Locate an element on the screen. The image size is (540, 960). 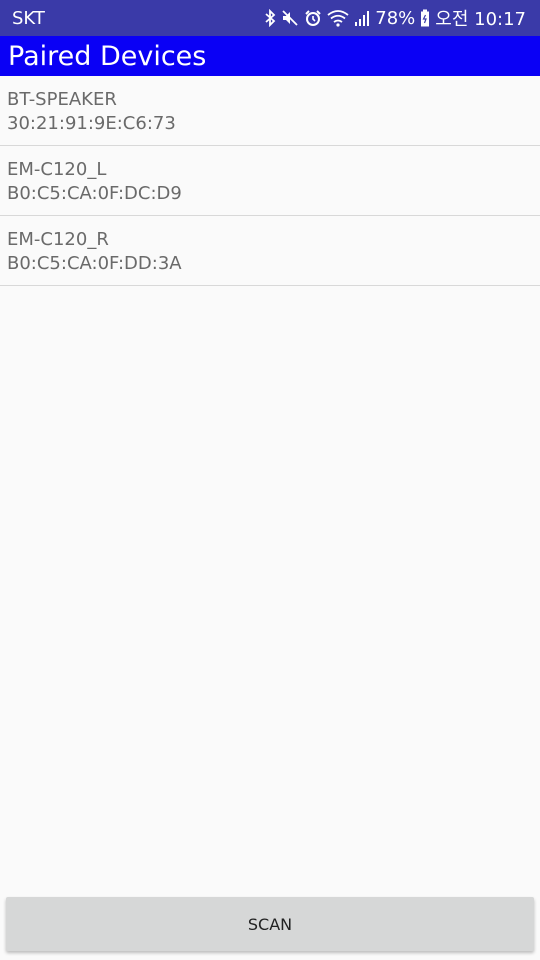
device-address: 30:21:91:9E:C6:73 is located at coordinates (91, 123).